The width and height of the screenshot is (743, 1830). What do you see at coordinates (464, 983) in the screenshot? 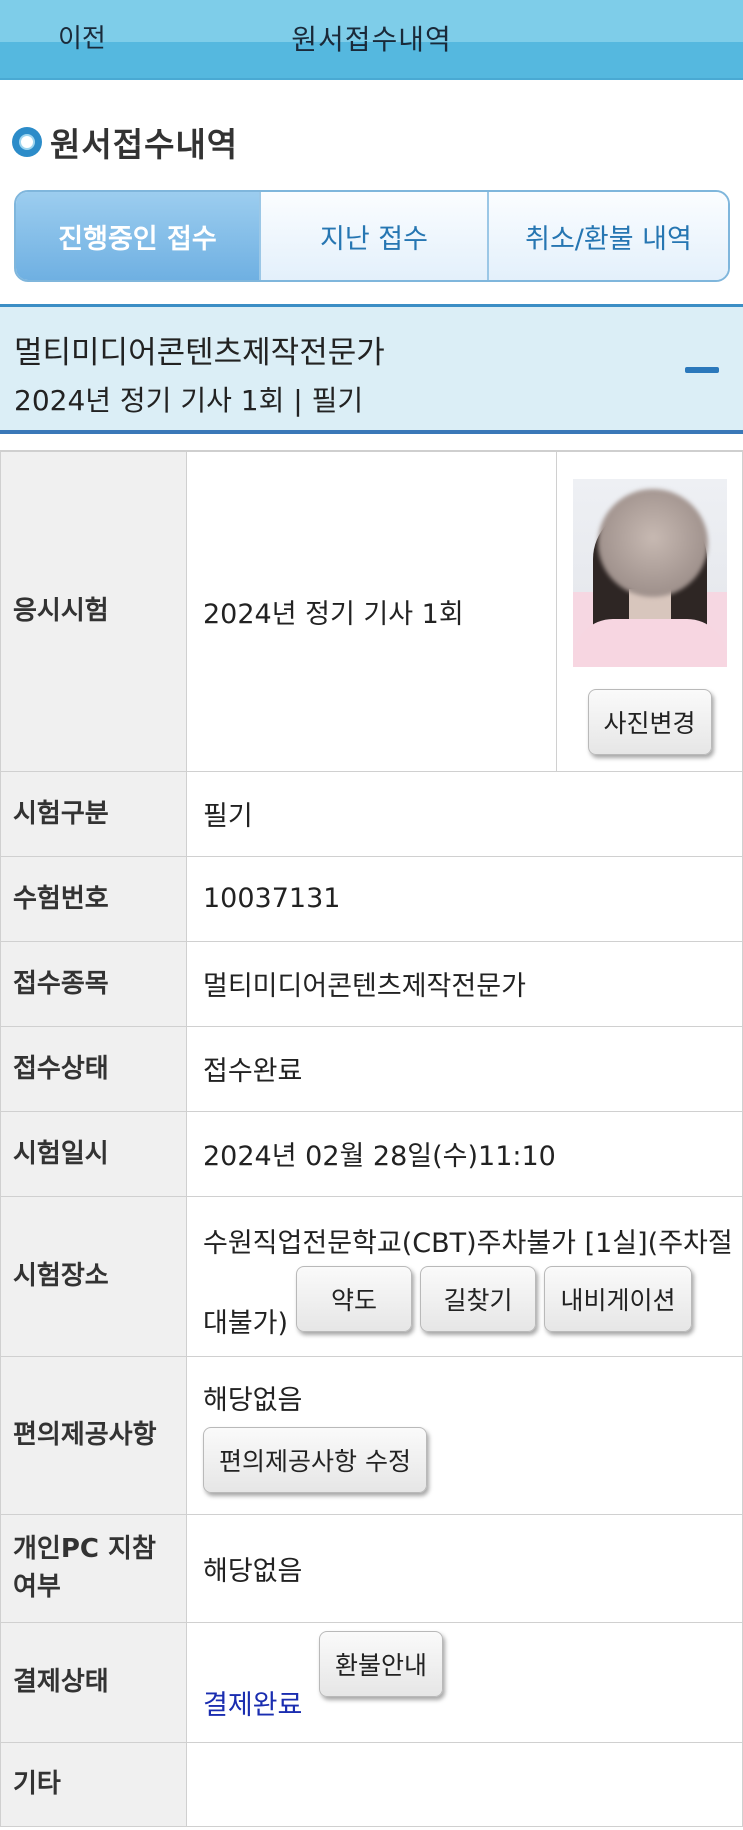
I see `item-value: 멀티미디어콘텐츠제작전문가` at bounding box center [464, 983].